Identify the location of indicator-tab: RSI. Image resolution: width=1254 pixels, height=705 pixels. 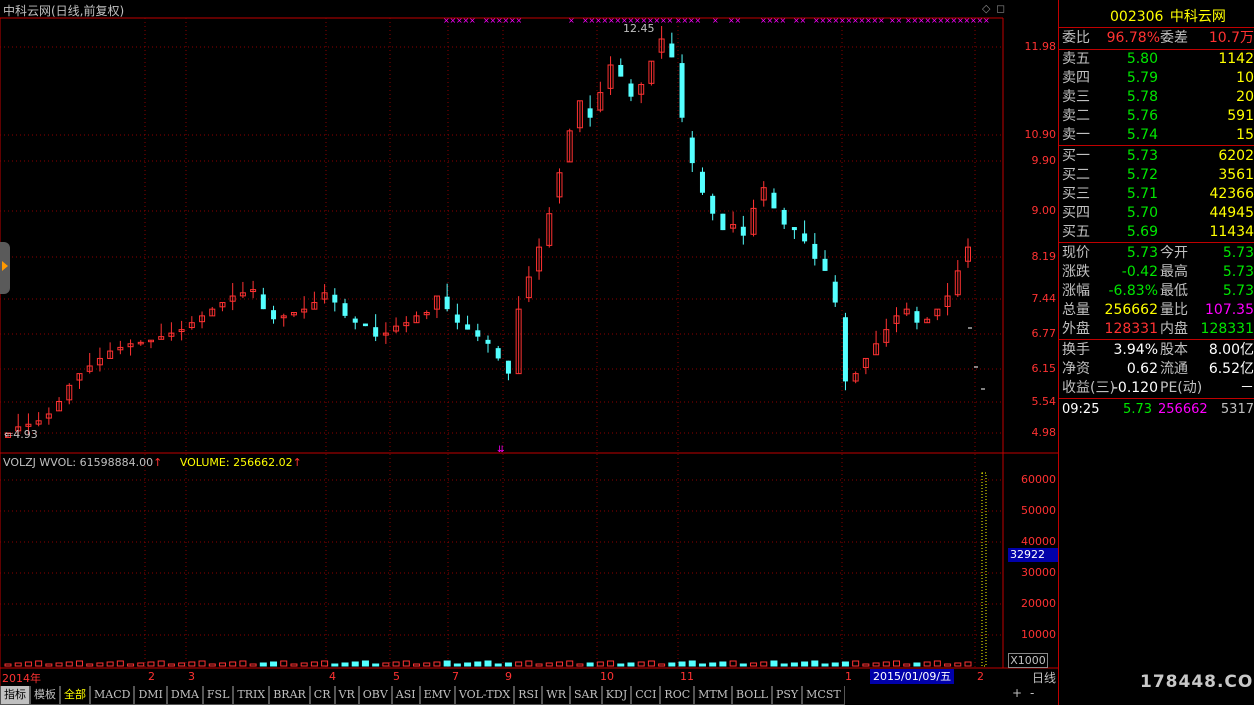
(528, 695).